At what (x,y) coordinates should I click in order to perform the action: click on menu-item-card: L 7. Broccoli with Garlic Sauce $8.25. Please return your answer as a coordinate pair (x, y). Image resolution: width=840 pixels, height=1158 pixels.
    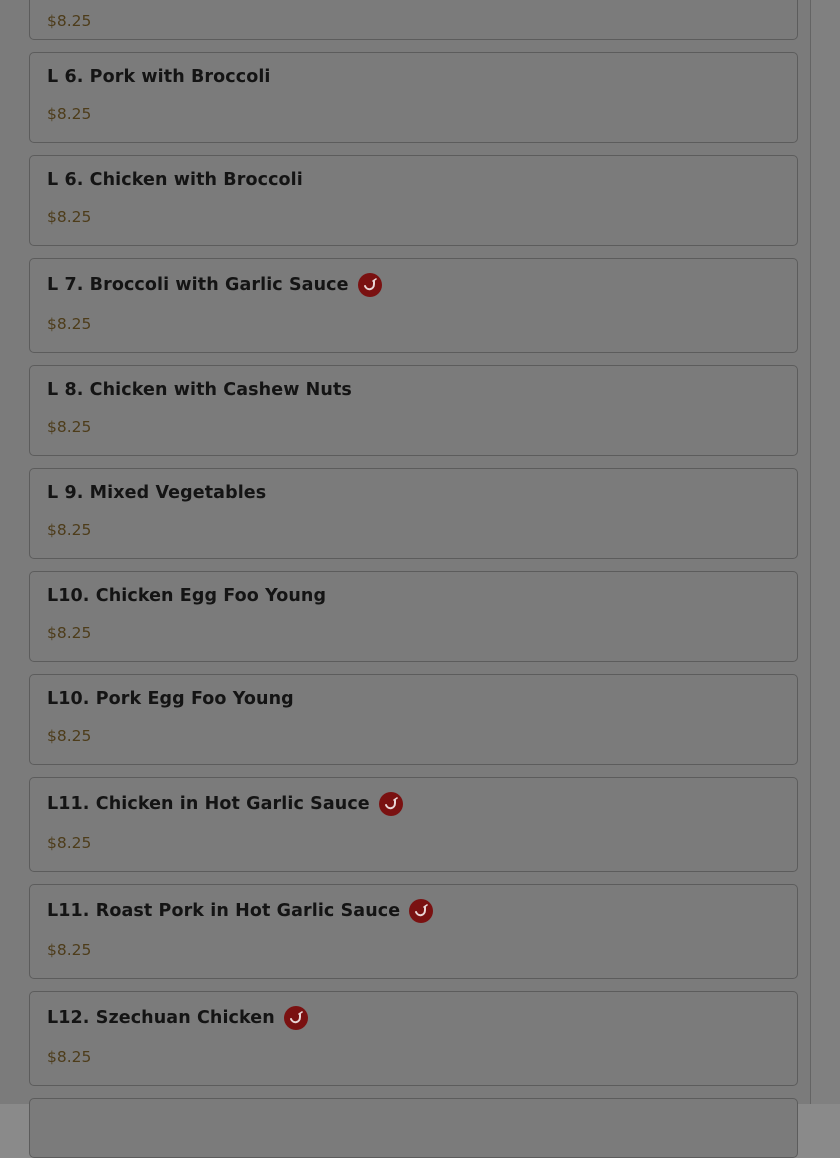
    Looking at the image, I should click on (413, 305).